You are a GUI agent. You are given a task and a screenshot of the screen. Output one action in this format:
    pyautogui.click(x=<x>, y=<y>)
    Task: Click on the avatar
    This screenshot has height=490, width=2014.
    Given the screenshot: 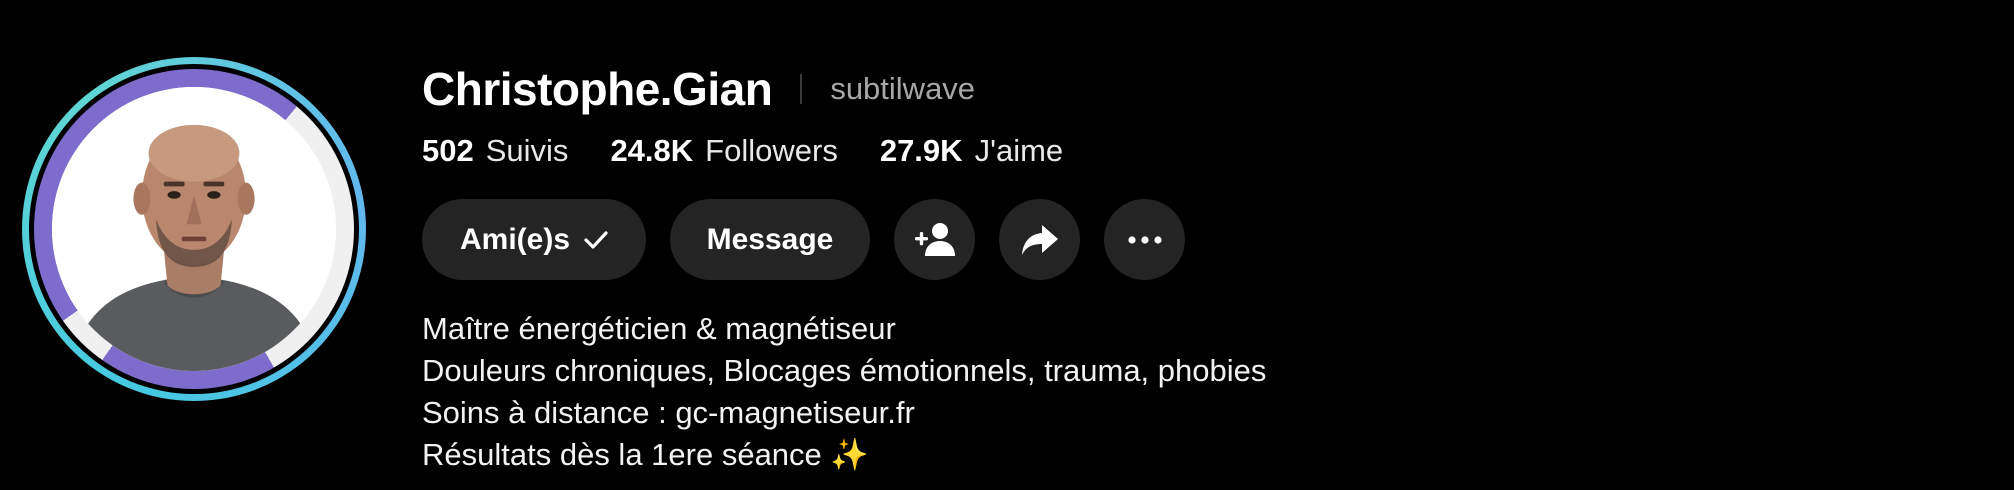 What is the action you would take?
    pyautogui.click(x=194, y=229)
    